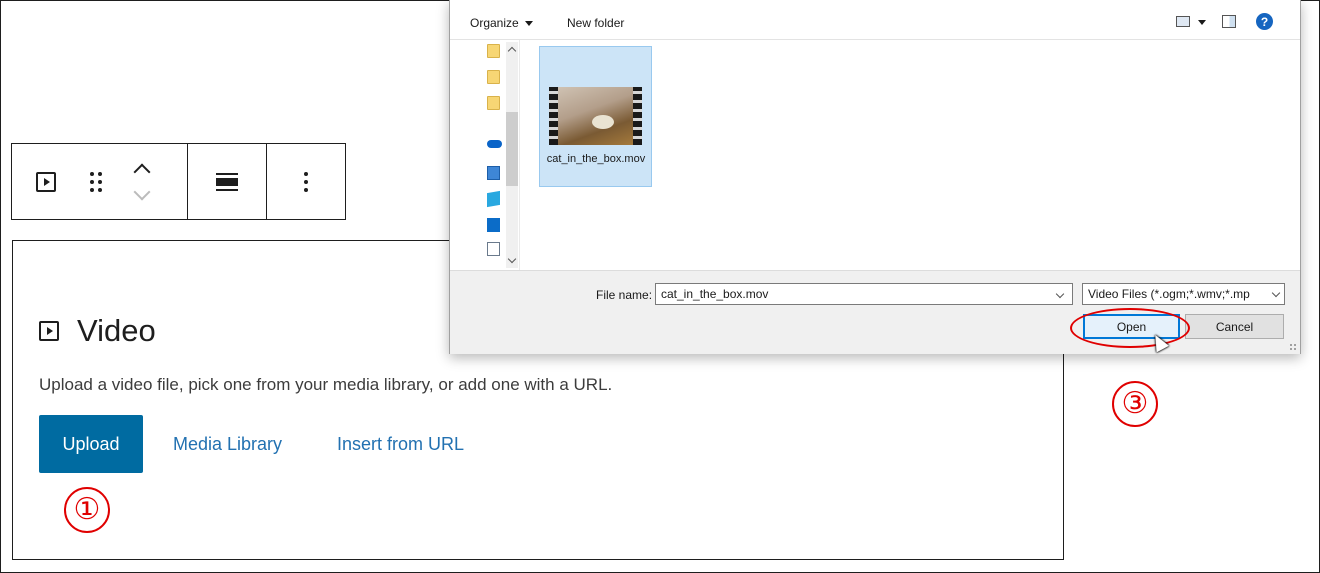 This screenshot has width=1320, height=573. What do you see at coordinates (595, 23) in the screenshot?
I see `new-folder-button: New folder` at bounding box center [595, 23].